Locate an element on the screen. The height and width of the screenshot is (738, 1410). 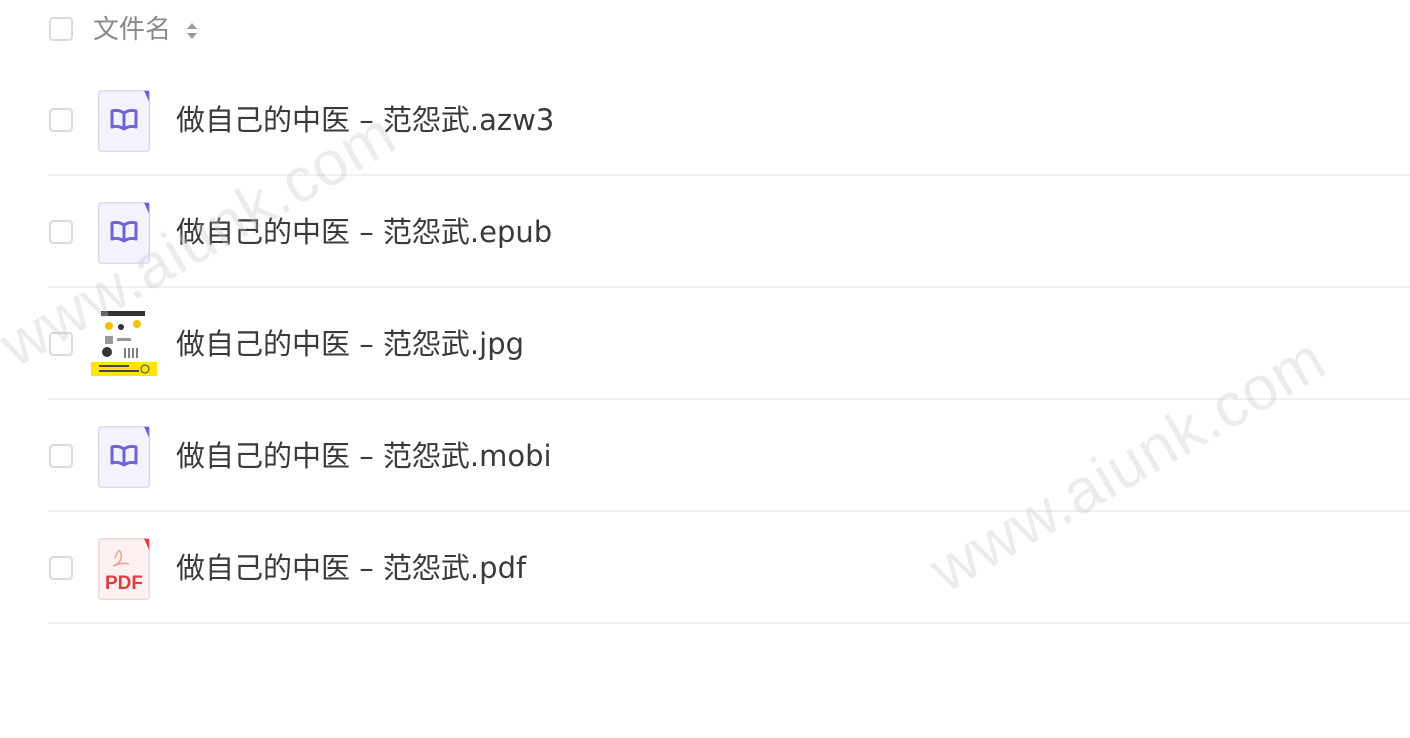
file-name: 做自己的中医 – 范怨武.jpg is located at coordinates (350, 344).